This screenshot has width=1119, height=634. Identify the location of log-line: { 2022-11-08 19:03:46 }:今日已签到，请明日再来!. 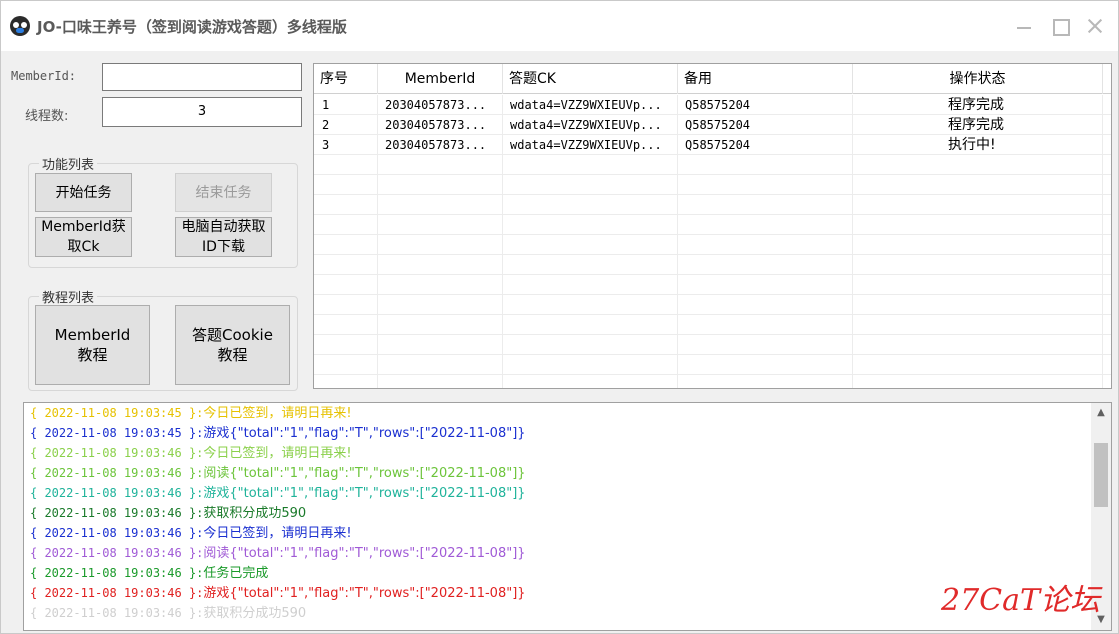
(560, 533).